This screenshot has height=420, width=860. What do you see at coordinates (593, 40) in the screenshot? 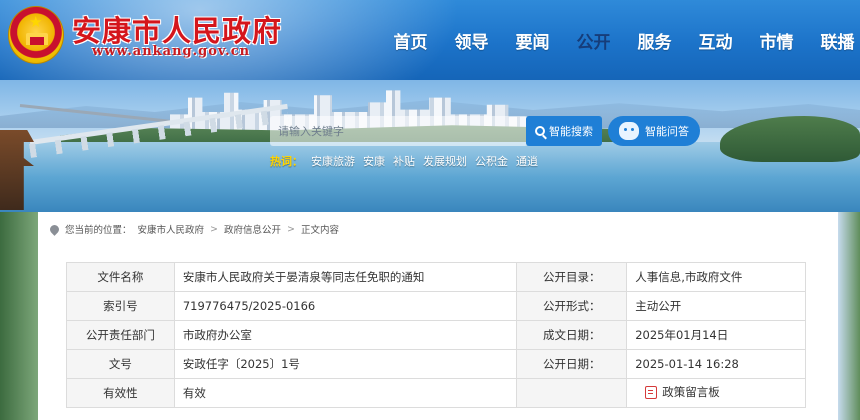
I see `nav-public-info: 公开` at bounding box center [593, 40].